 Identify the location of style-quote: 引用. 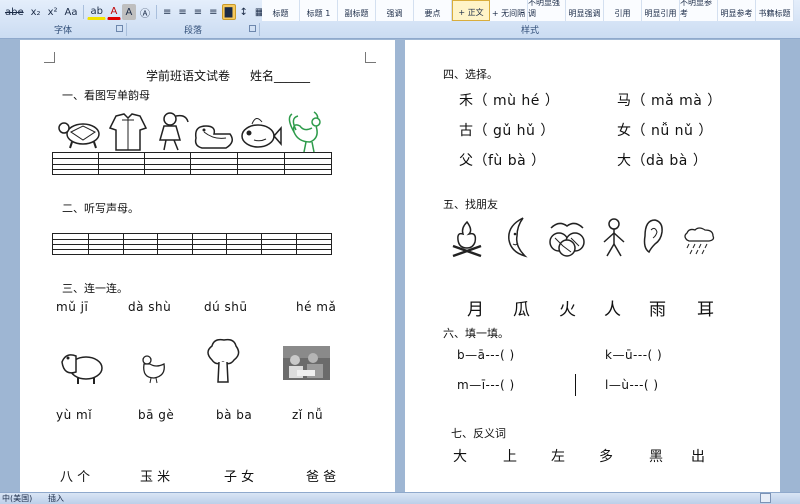
(623, 10).